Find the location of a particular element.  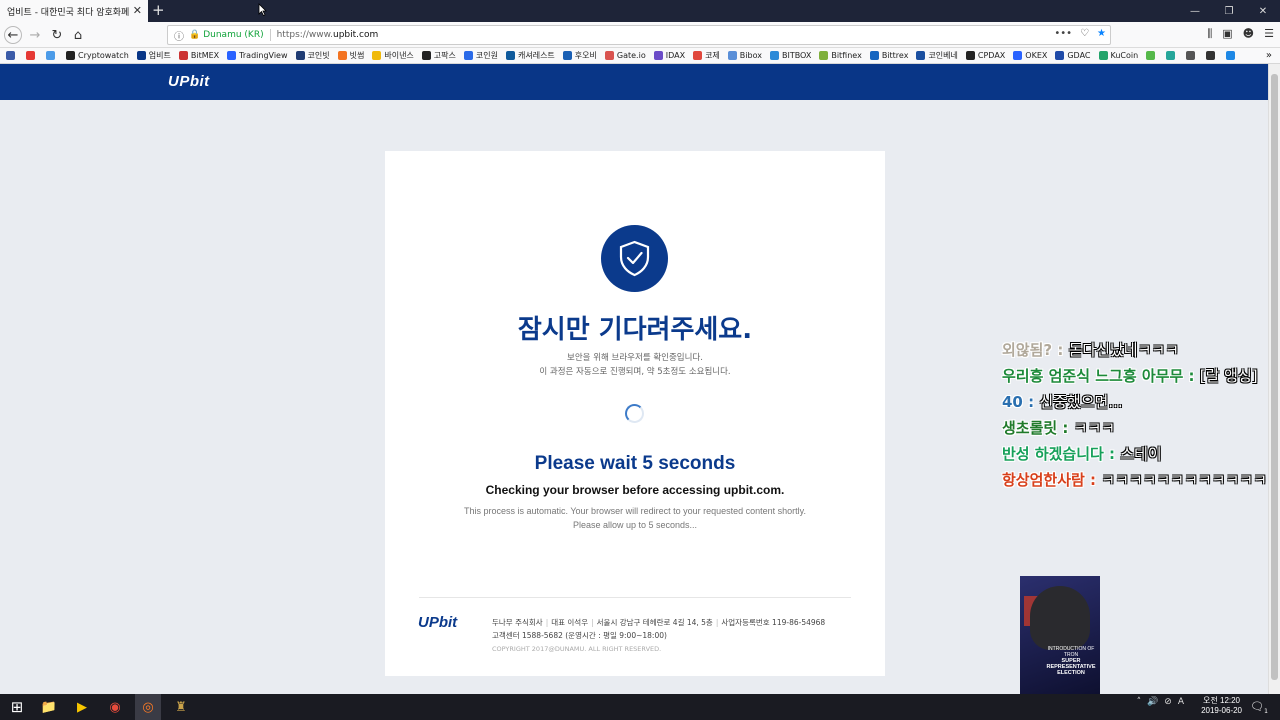

site-info-icon: ⓘ is located at coordinates (179, 35).